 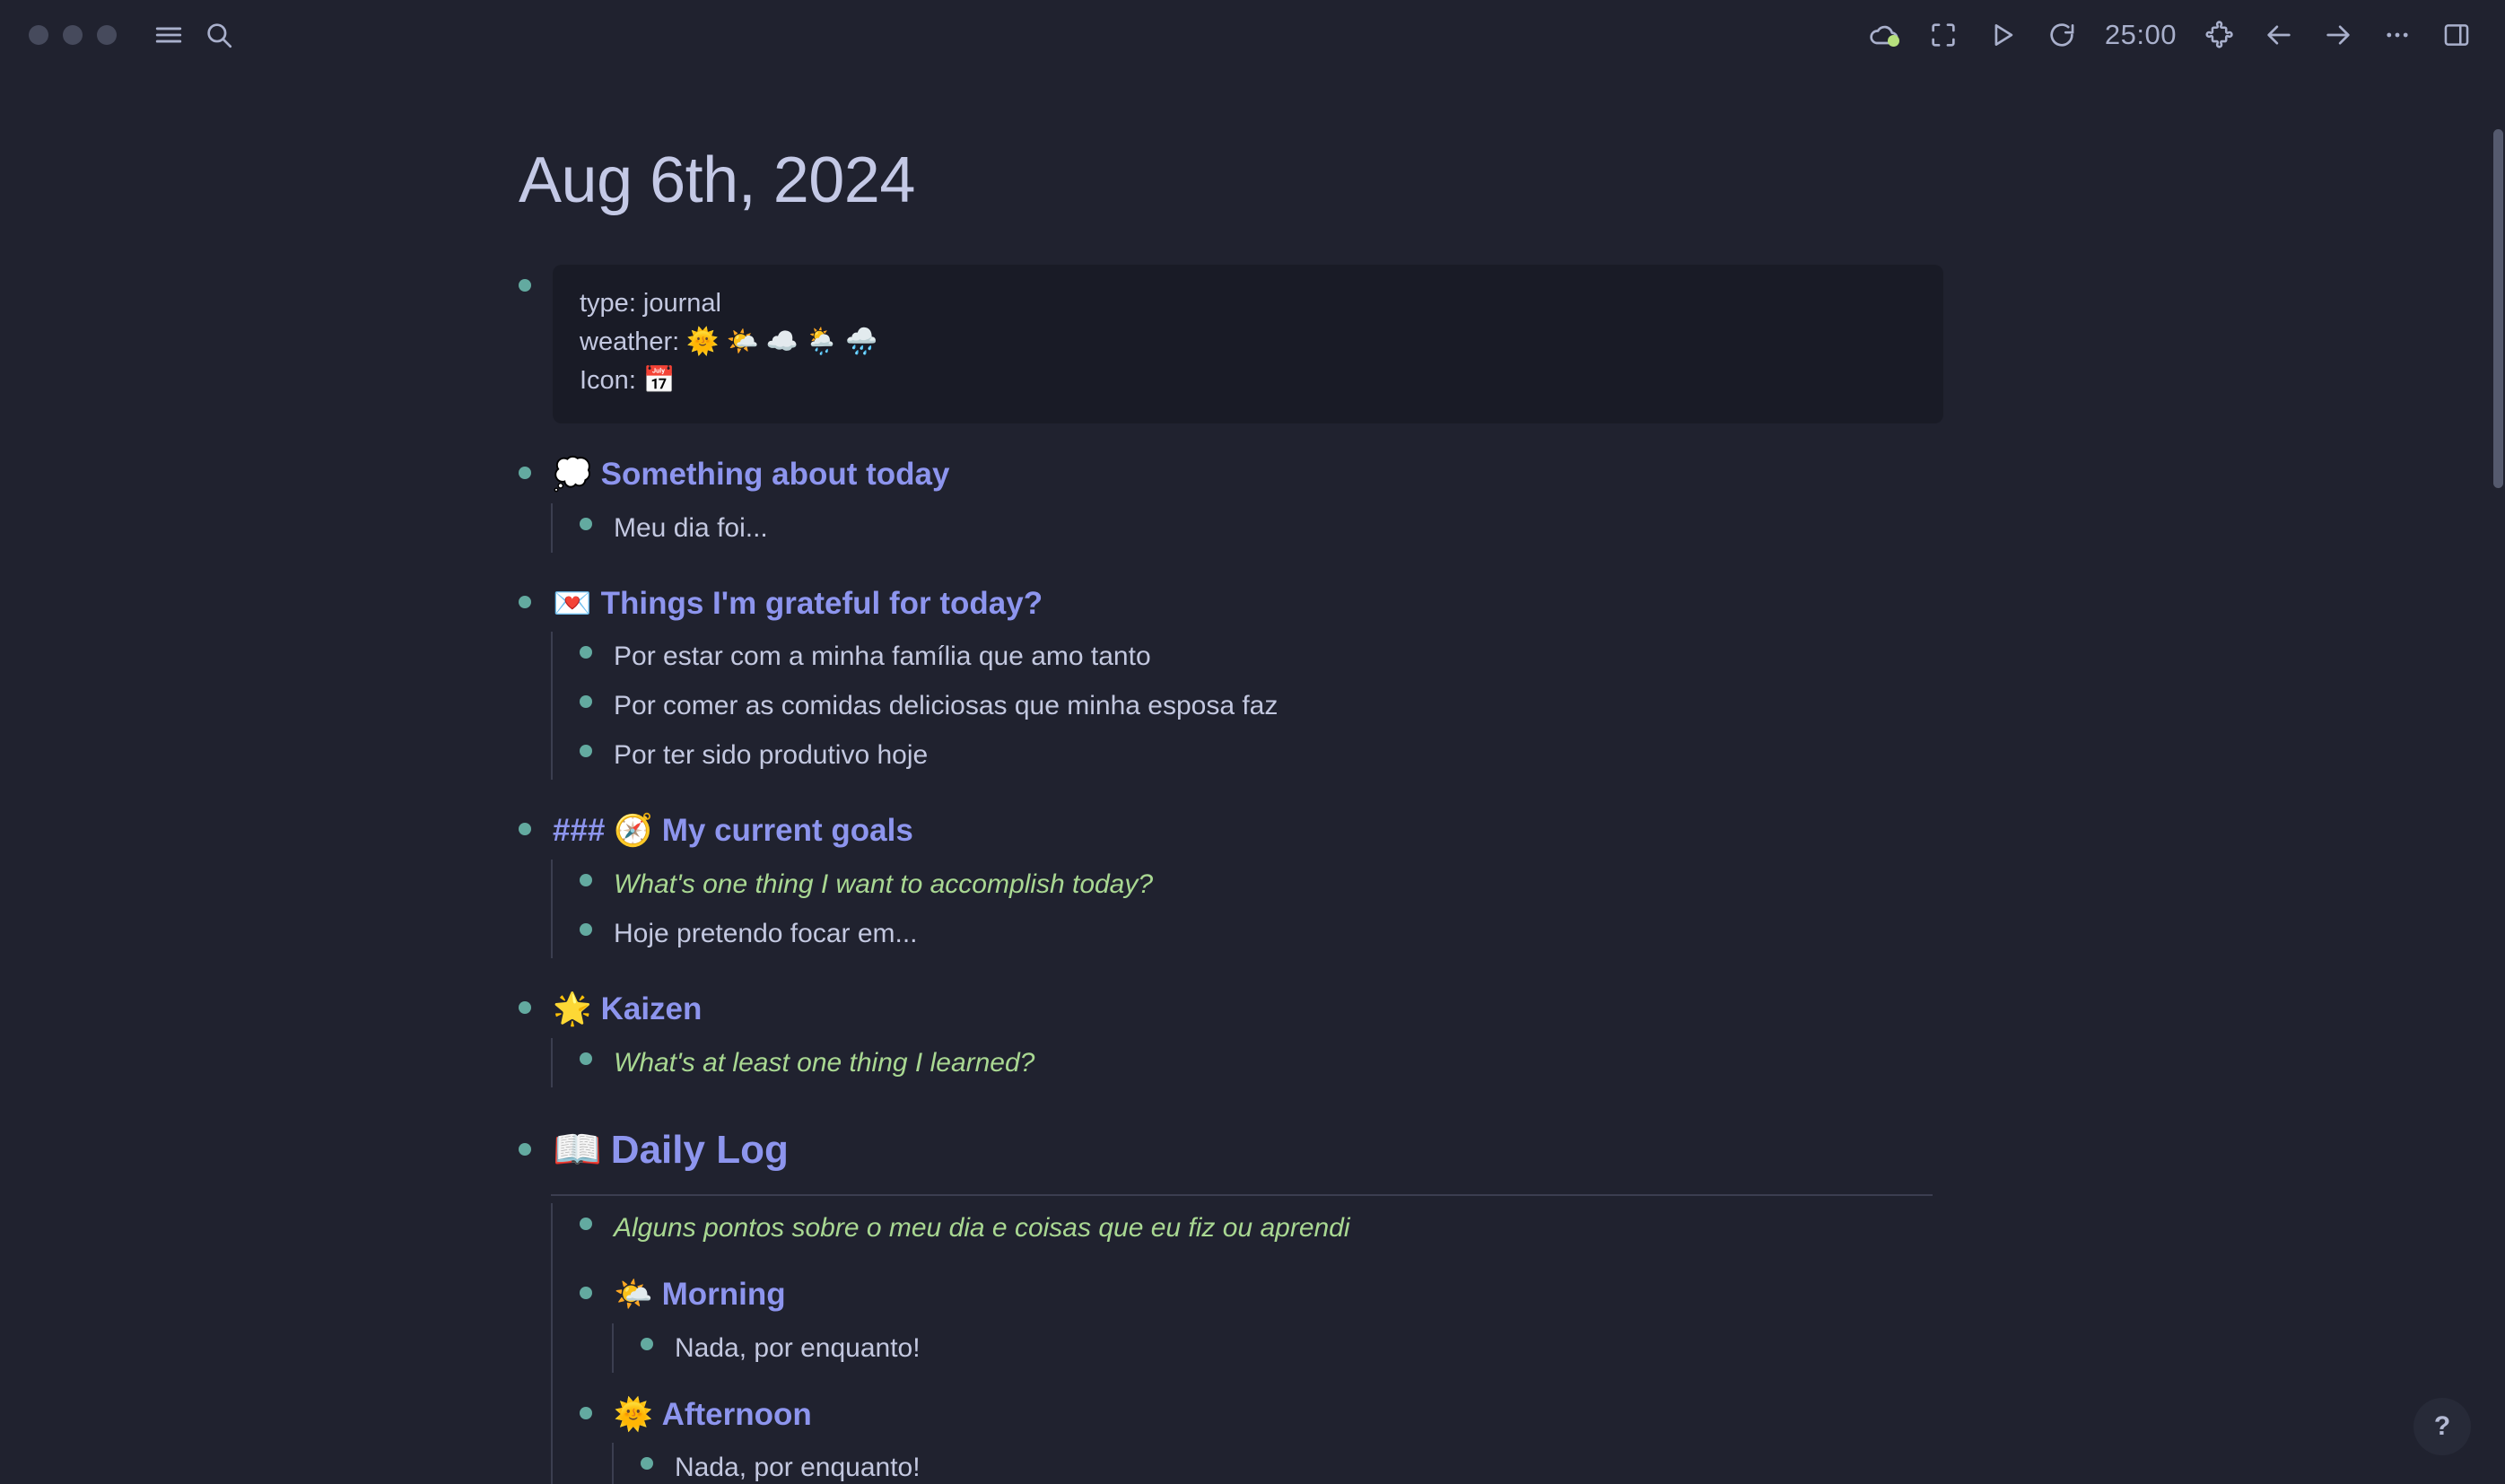 What do you see at coordinates (723, 1295) in the screenshot?
I see `heading-label: Morning` at bounding box center [723, 1295].